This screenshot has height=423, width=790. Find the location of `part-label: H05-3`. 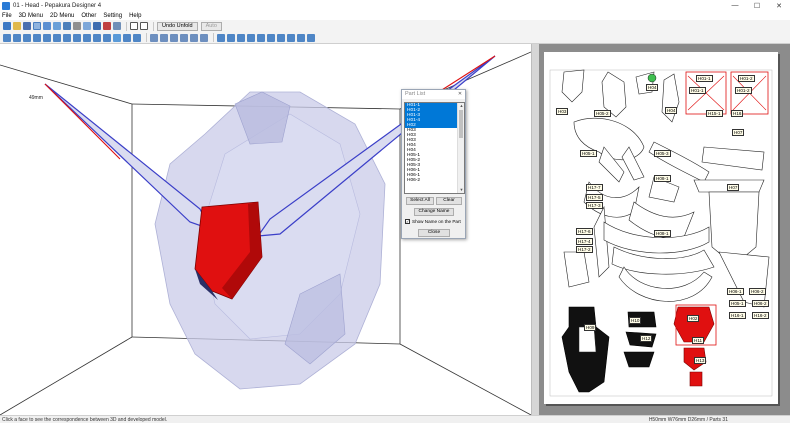

part-label: H05-3 is located at coordinates (662, 153).